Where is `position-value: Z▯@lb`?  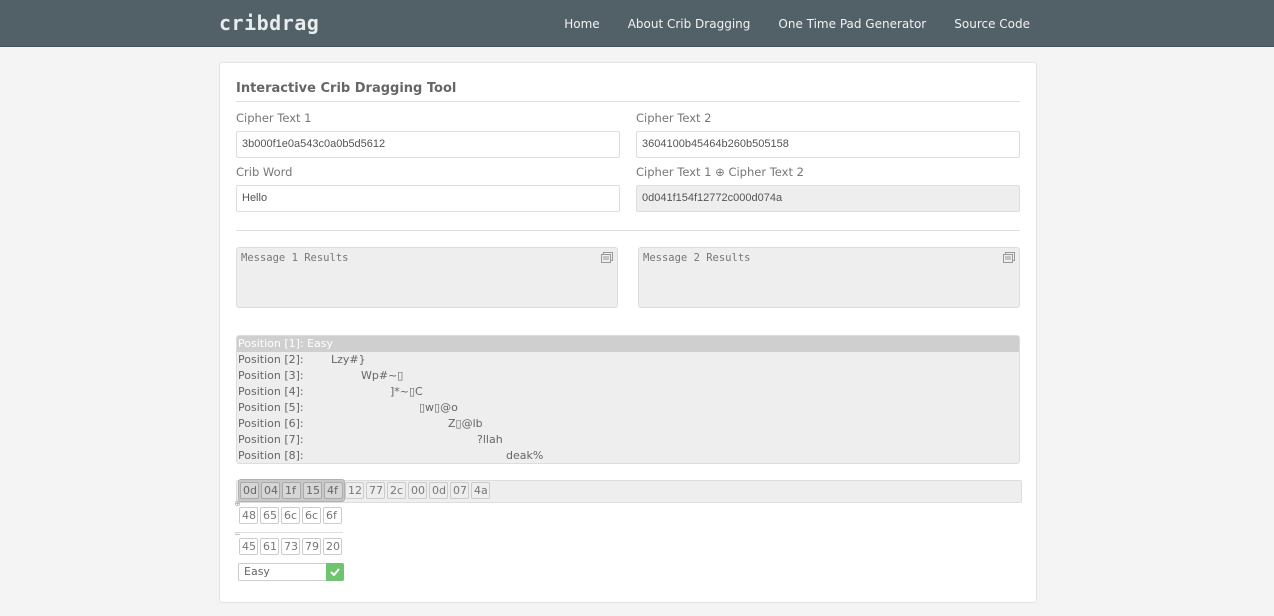
position-value: Z▯@lb is located at coordinates (465, 423).